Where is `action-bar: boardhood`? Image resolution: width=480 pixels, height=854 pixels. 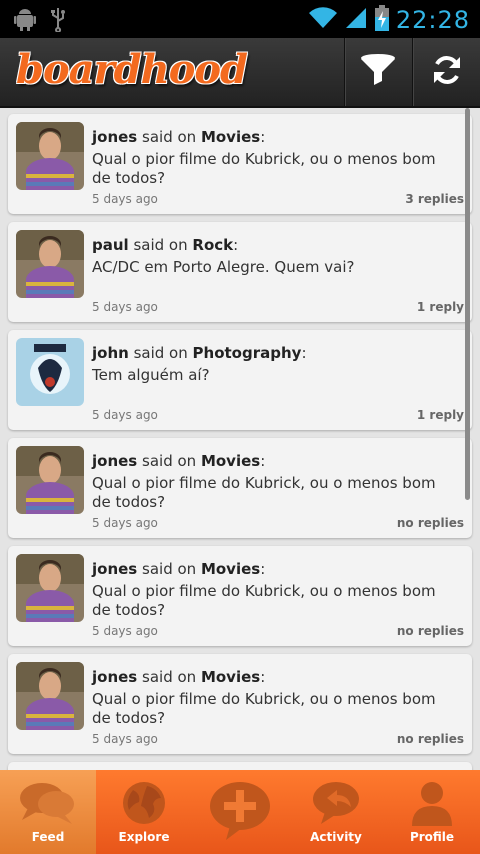 action-bar: boardhood is located at coordinates (240, 73).